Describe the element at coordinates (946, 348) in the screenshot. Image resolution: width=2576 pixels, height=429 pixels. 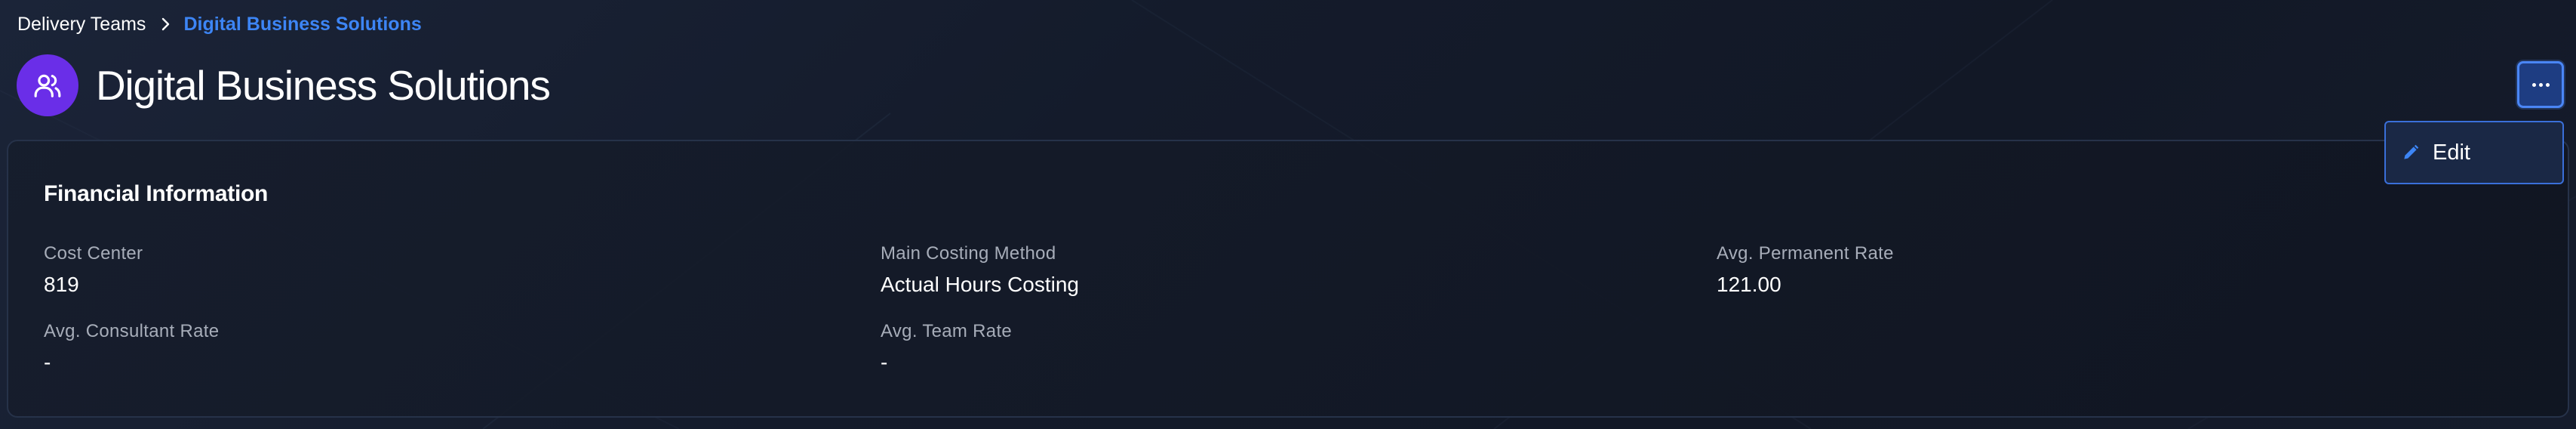
I see `field-avg-team-rate: Avg. Team Rate -` at that location.